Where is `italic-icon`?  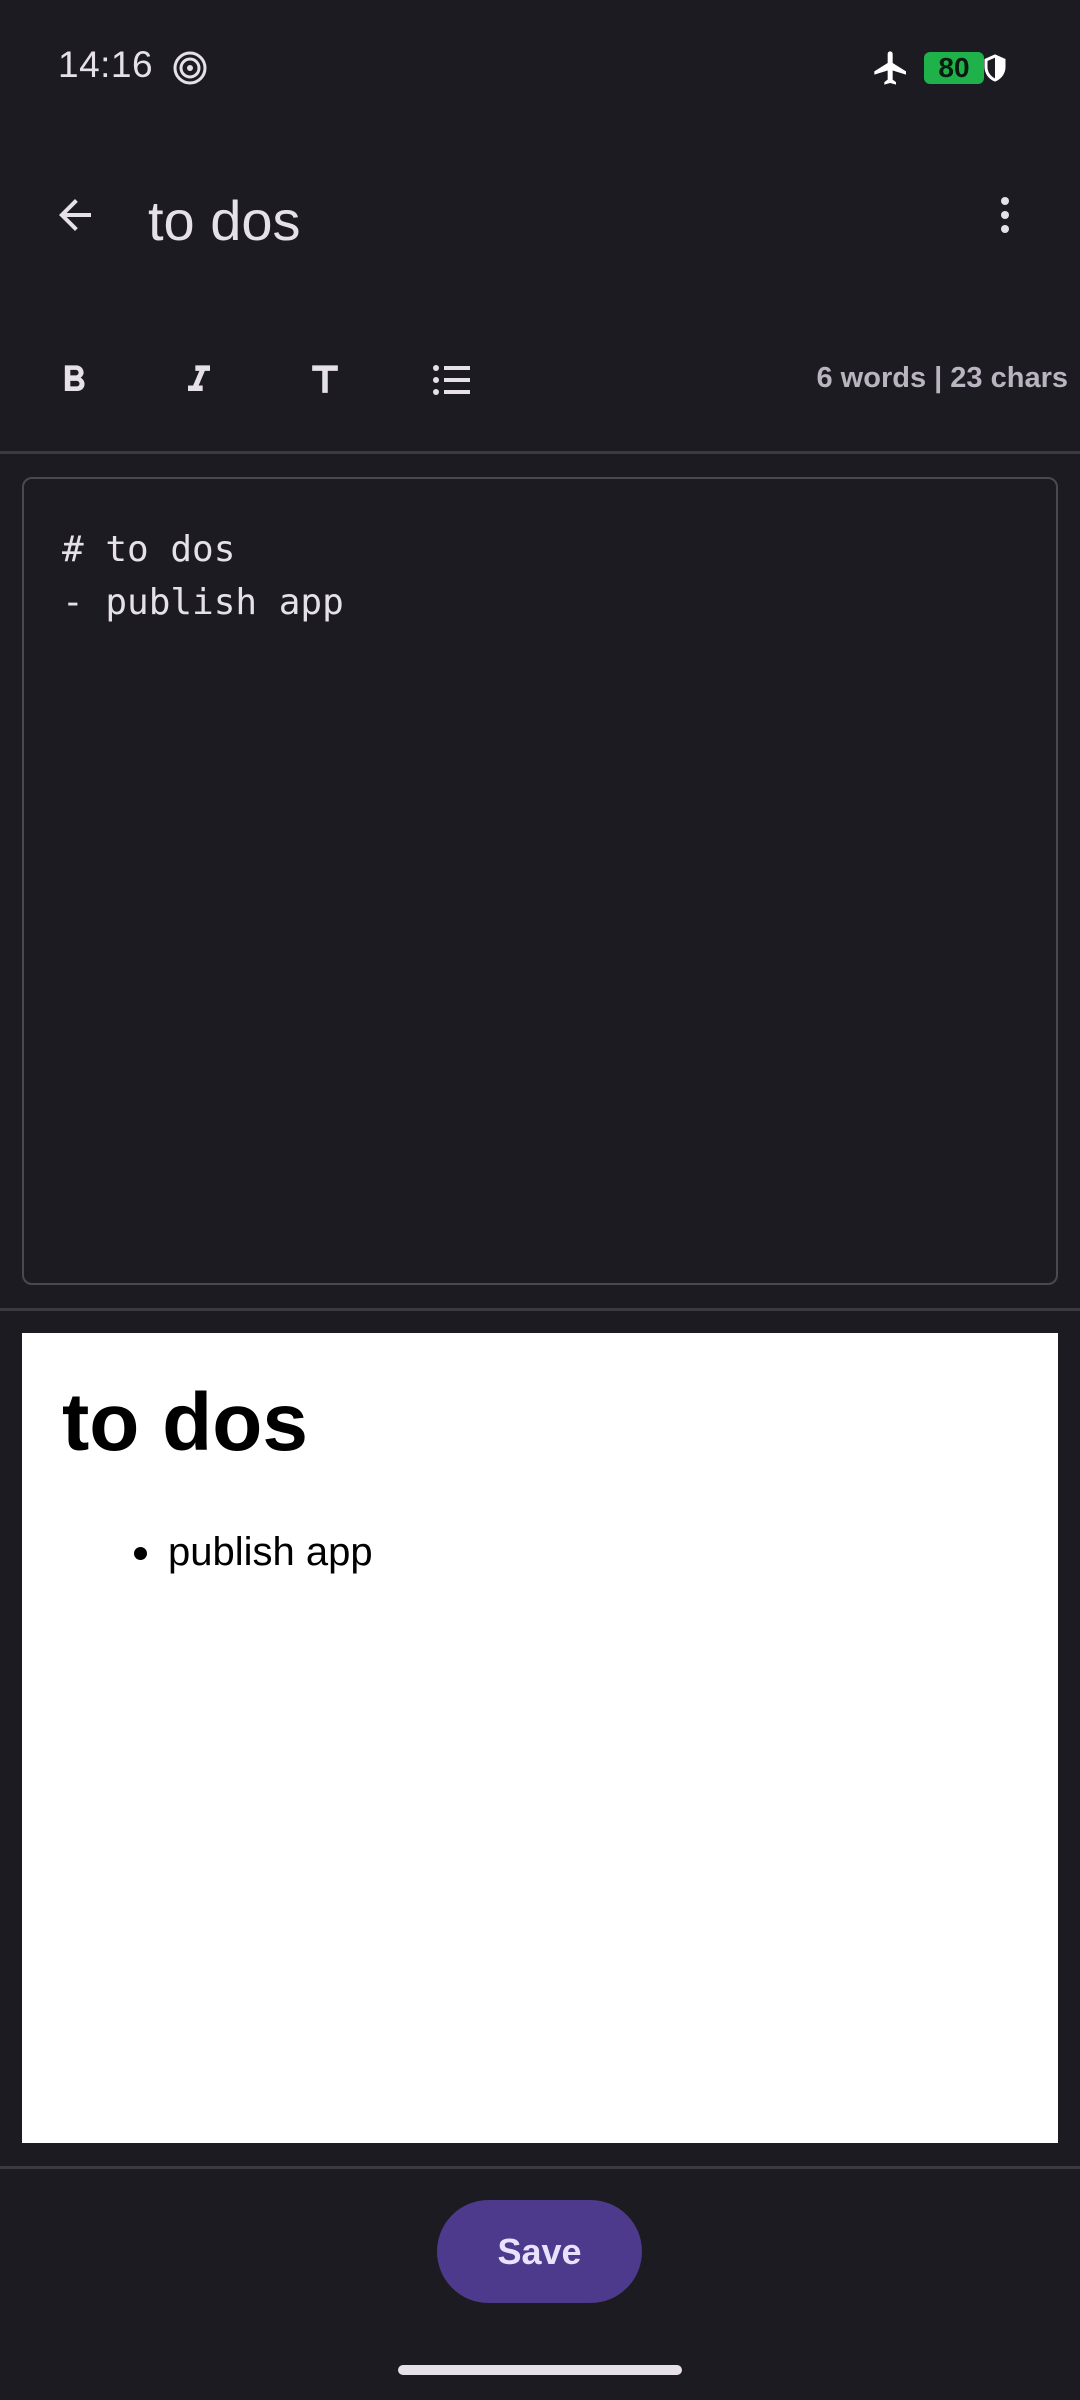
italic-icon is located at coordinates (199, 378).